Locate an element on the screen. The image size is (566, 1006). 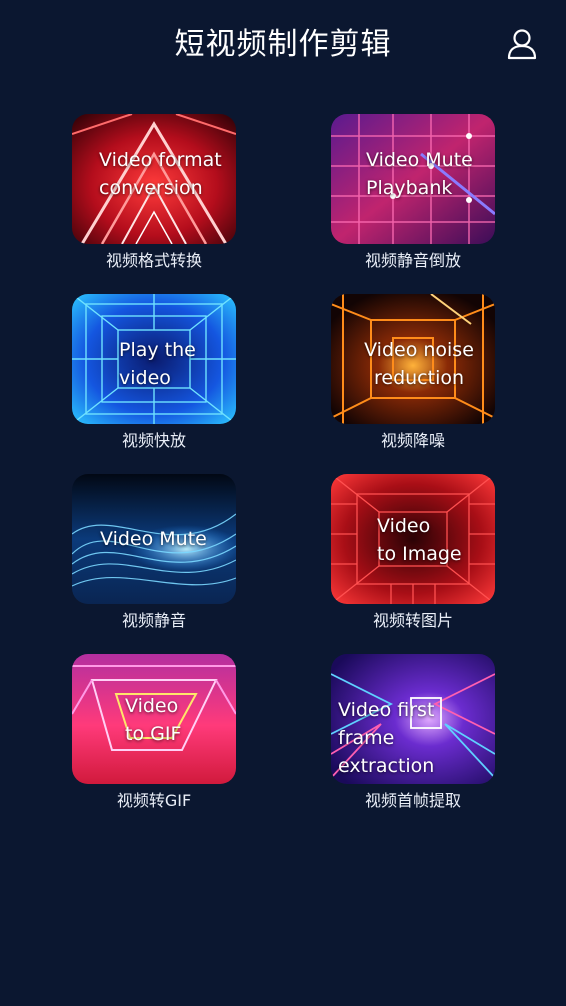
thumbnail-caption: Video Mute Playbank is located at coordinates (419, 174).